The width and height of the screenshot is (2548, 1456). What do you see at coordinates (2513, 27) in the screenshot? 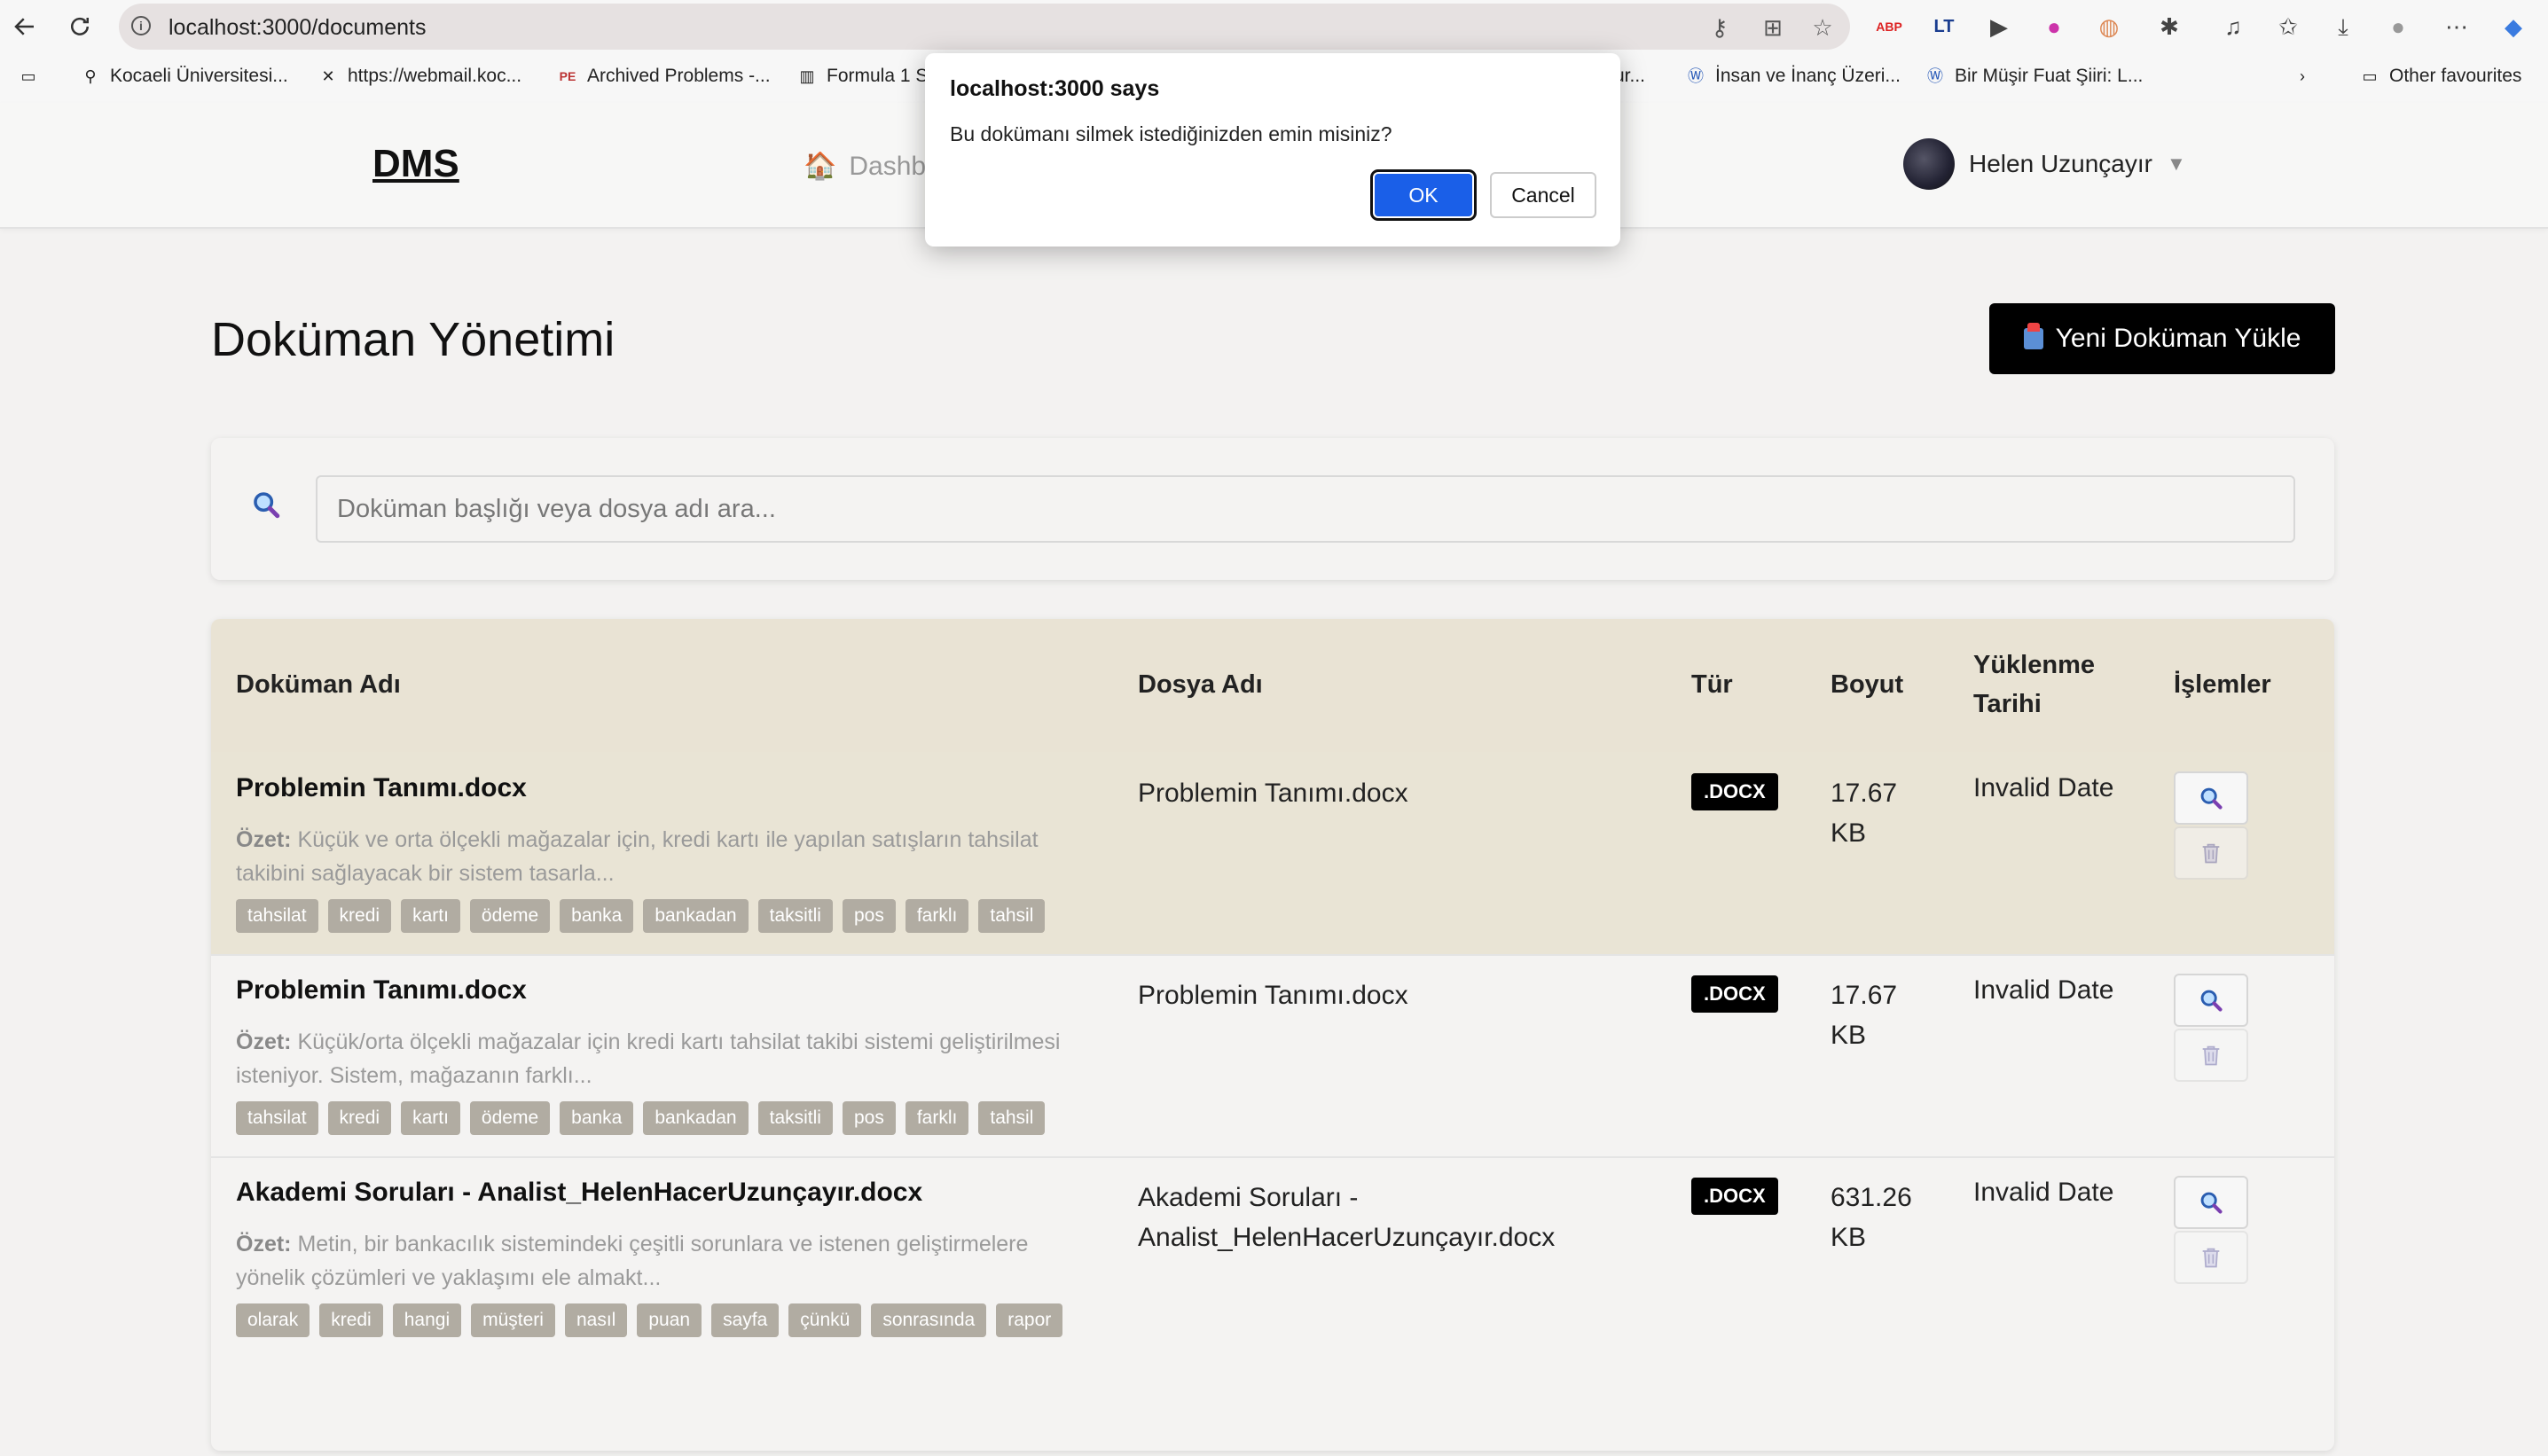
I see `copilot-icon: ◆` at bounding box center [2513, 27].